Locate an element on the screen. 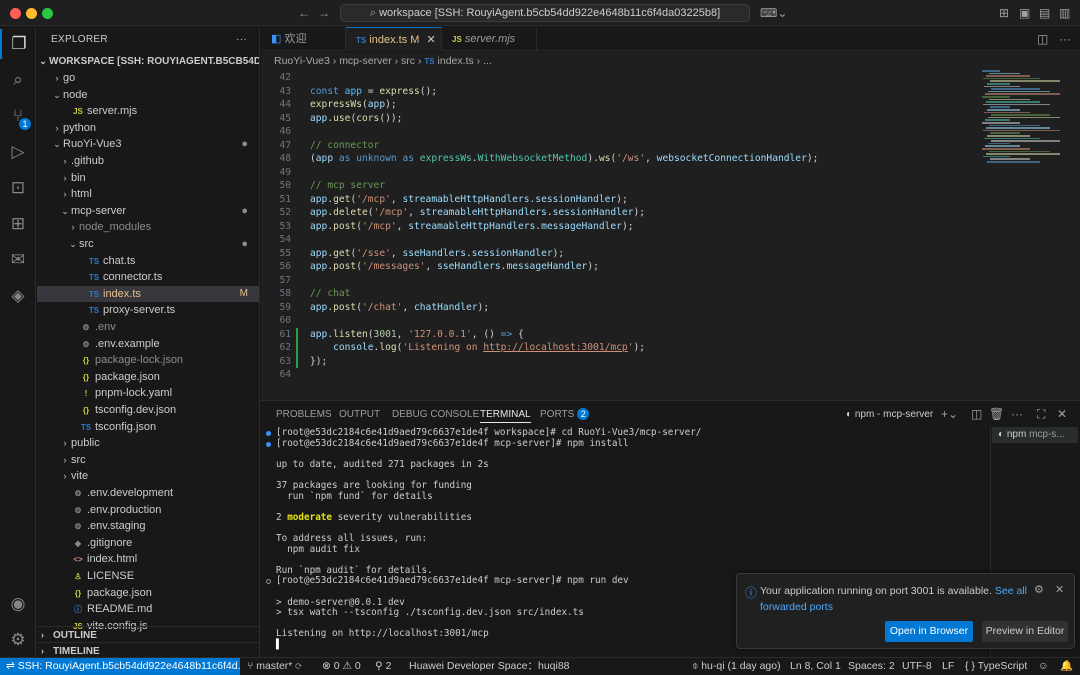 This screenshot has height=675, width=1080. kill-terminal-icon: 🗑 is located at coordinates (996, 414).